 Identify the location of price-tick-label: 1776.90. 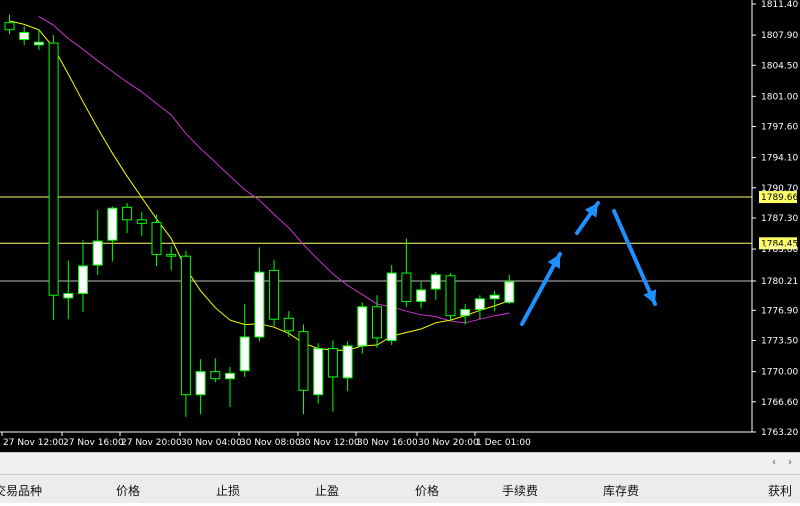
(779, 311).